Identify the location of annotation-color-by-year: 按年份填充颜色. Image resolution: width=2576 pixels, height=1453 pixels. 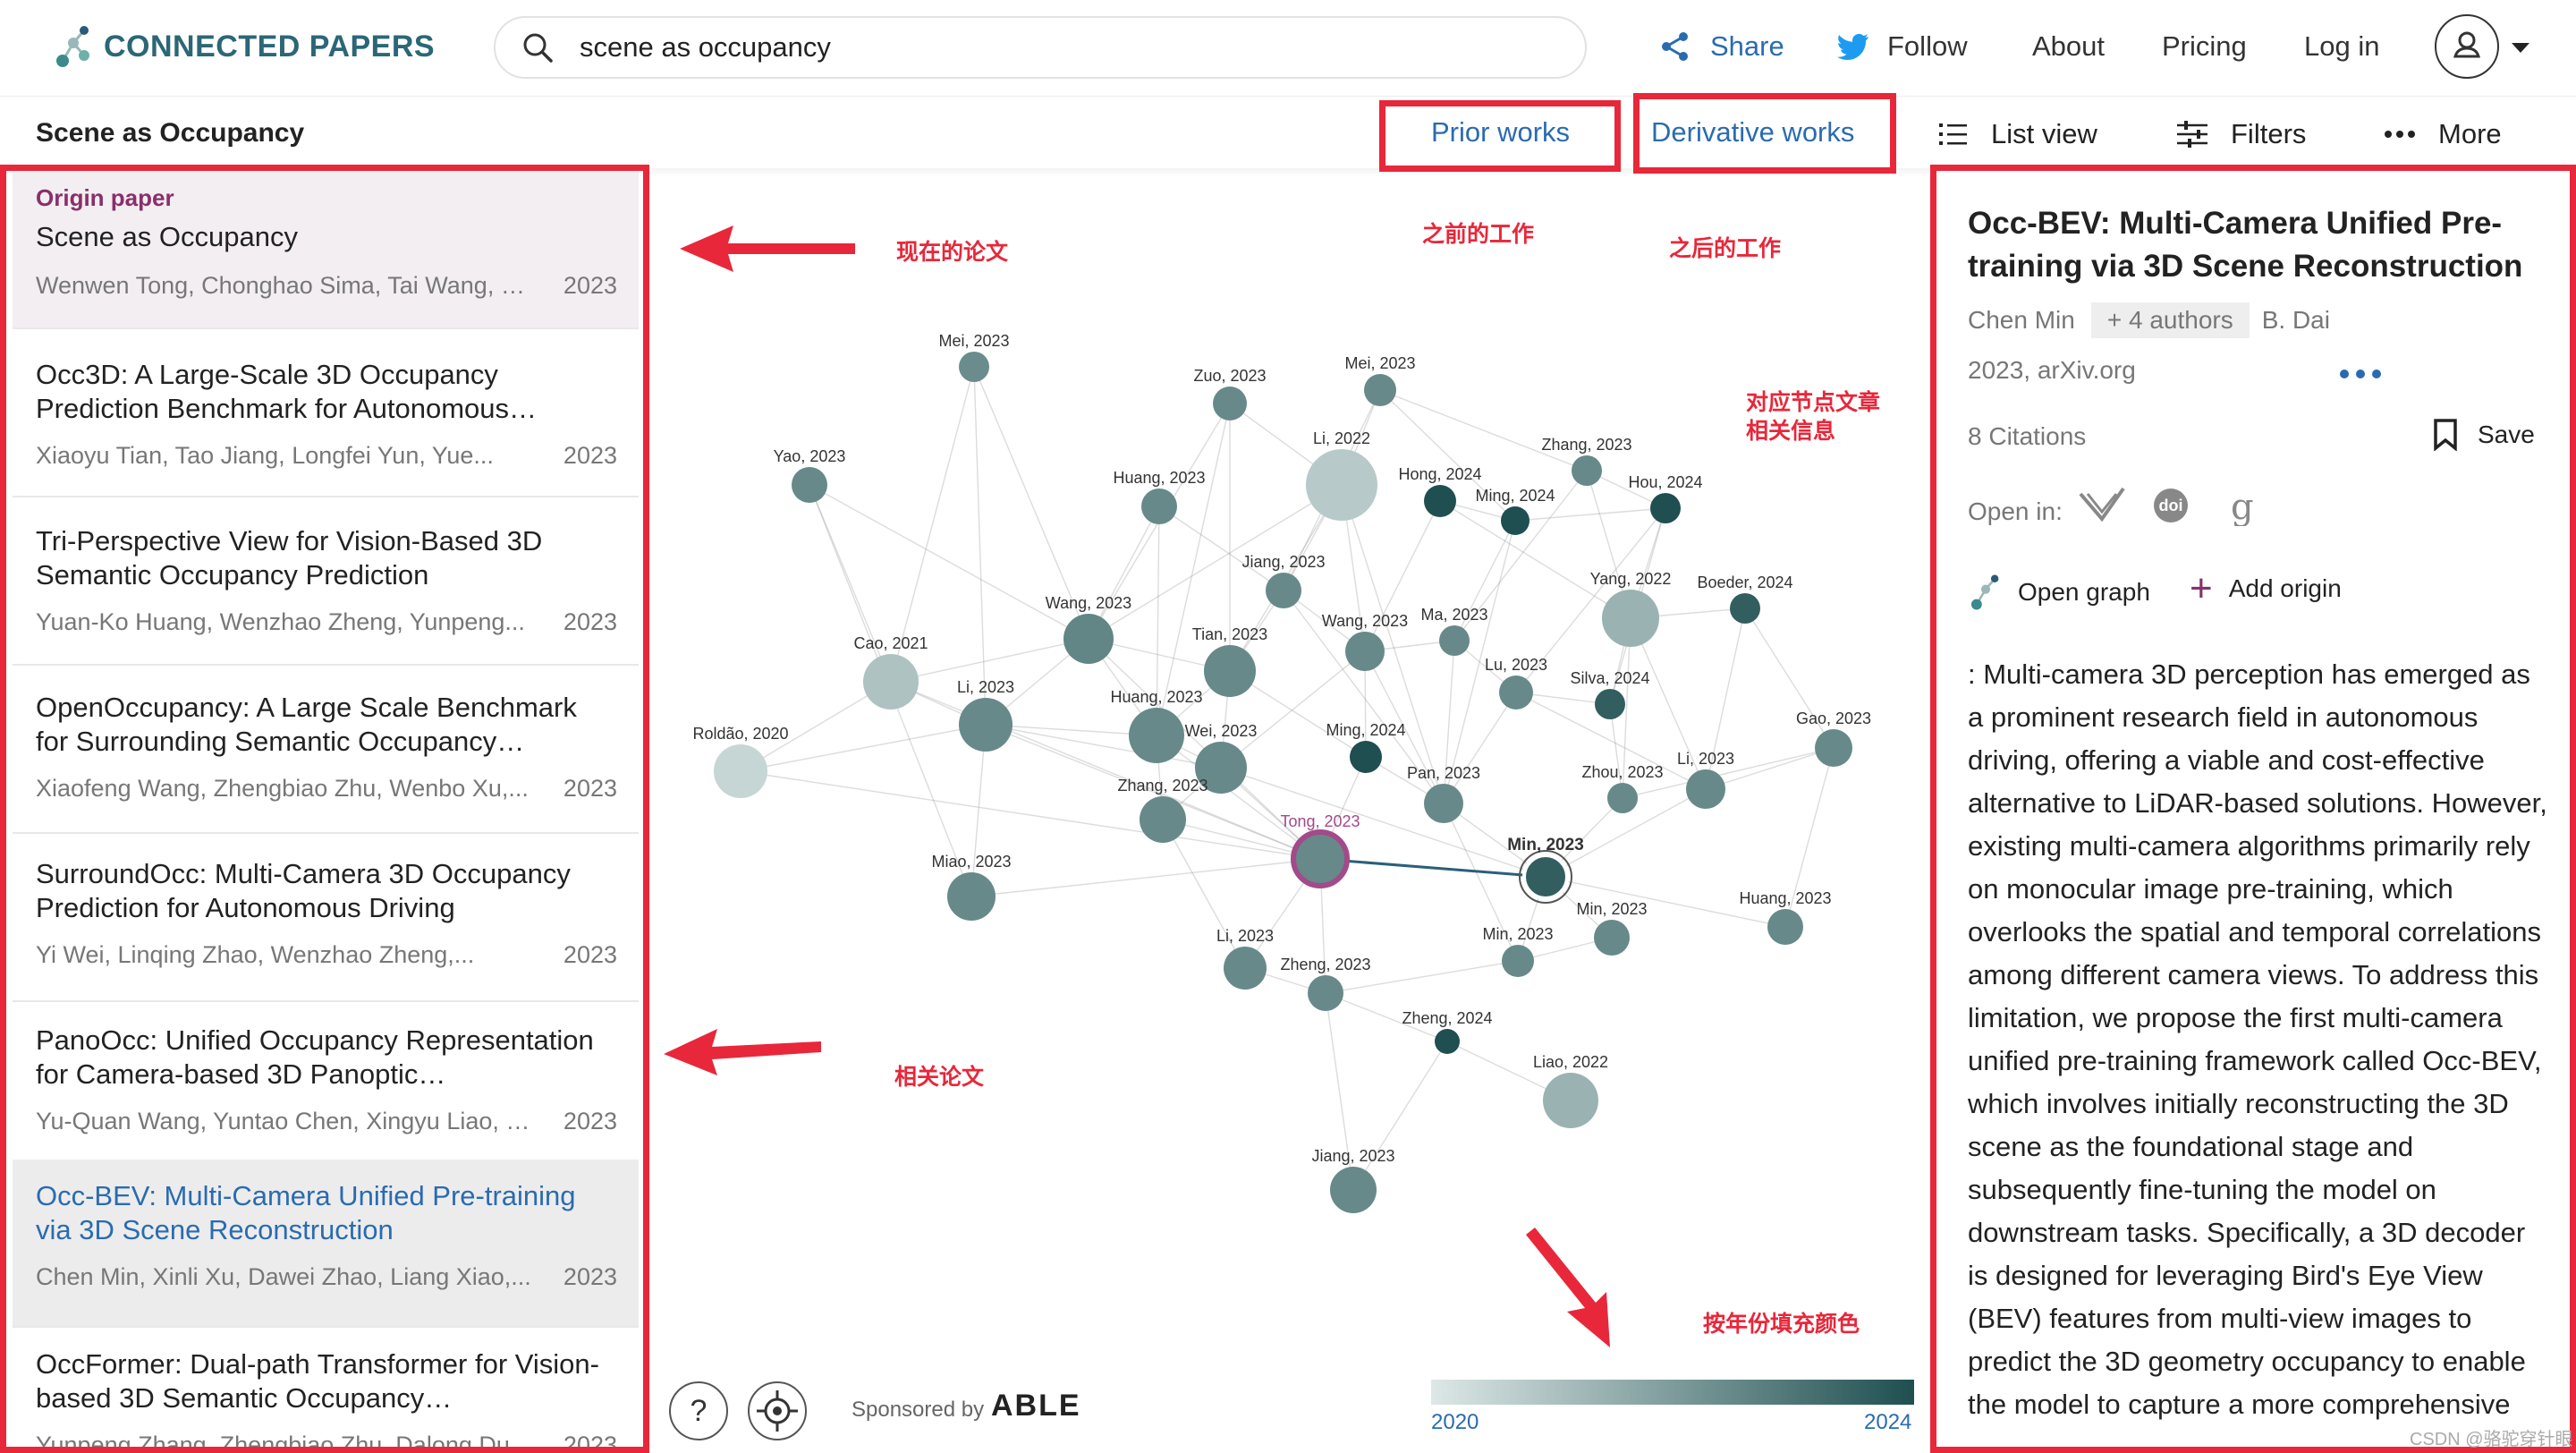
(1781, 1324).